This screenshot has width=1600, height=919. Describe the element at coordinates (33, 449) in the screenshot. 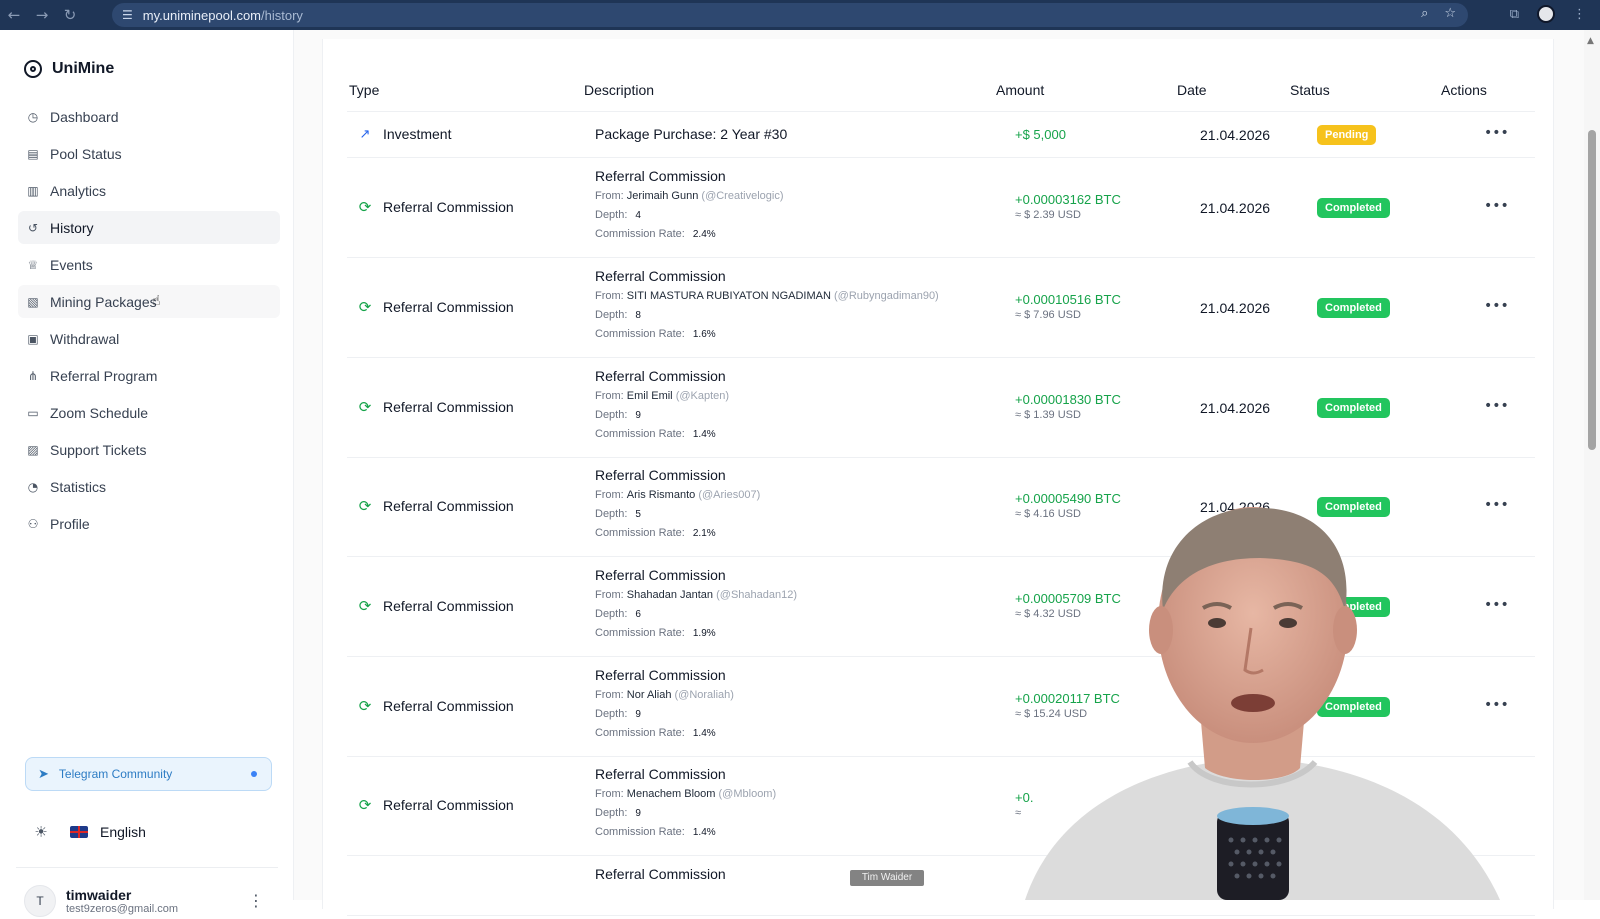

I see `ticket-icon: ▨` at that location.